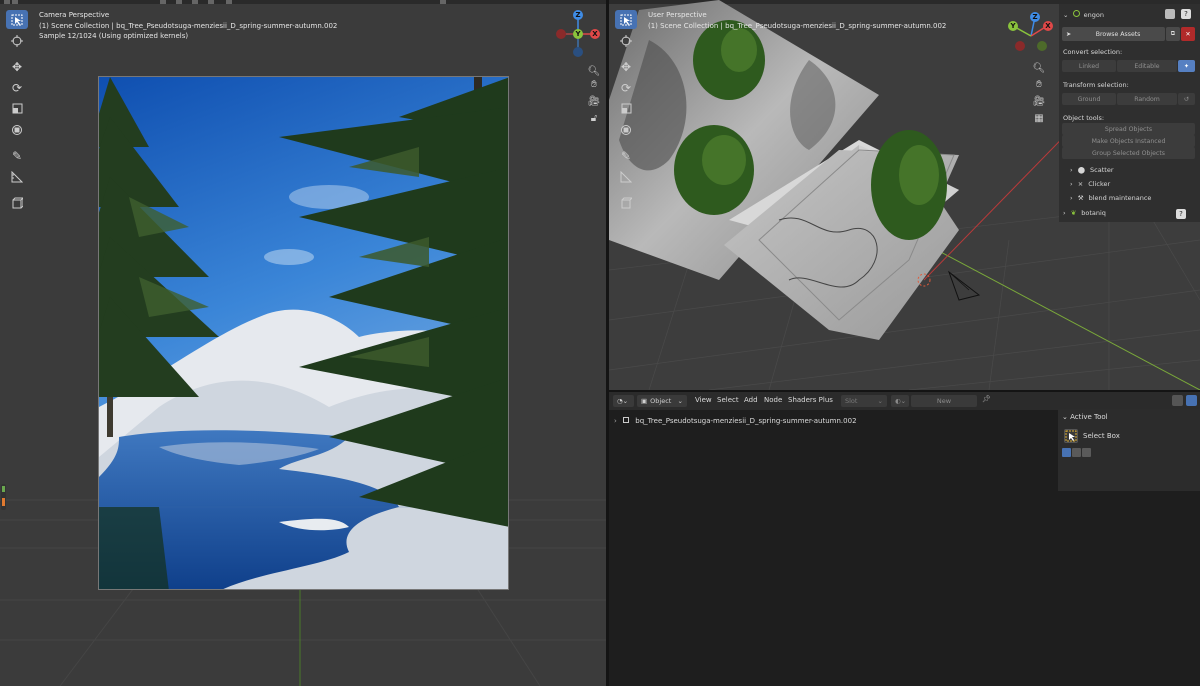 The width and height of the screenshot is (1200, 686). I want to click on scatter-subpanel: › ⬤ Scatter, so click(1092, 170).